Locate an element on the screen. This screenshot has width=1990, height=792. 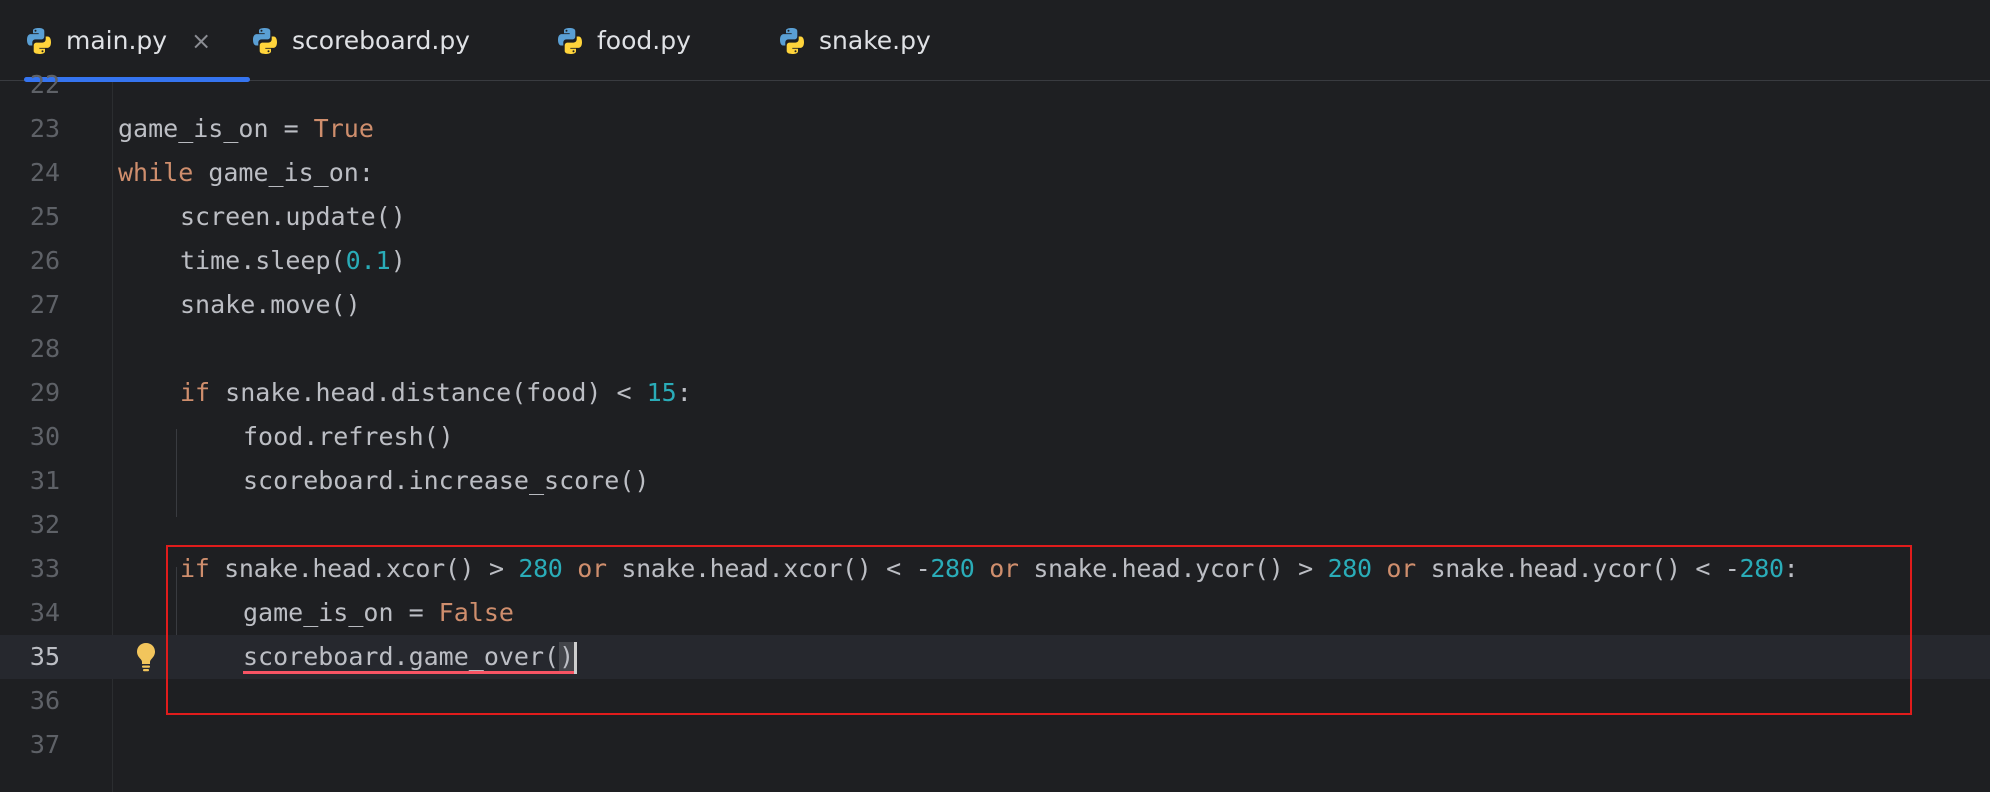
code-line-26: 26 time.sleep(0.1) is located at coordinates (995, 261).